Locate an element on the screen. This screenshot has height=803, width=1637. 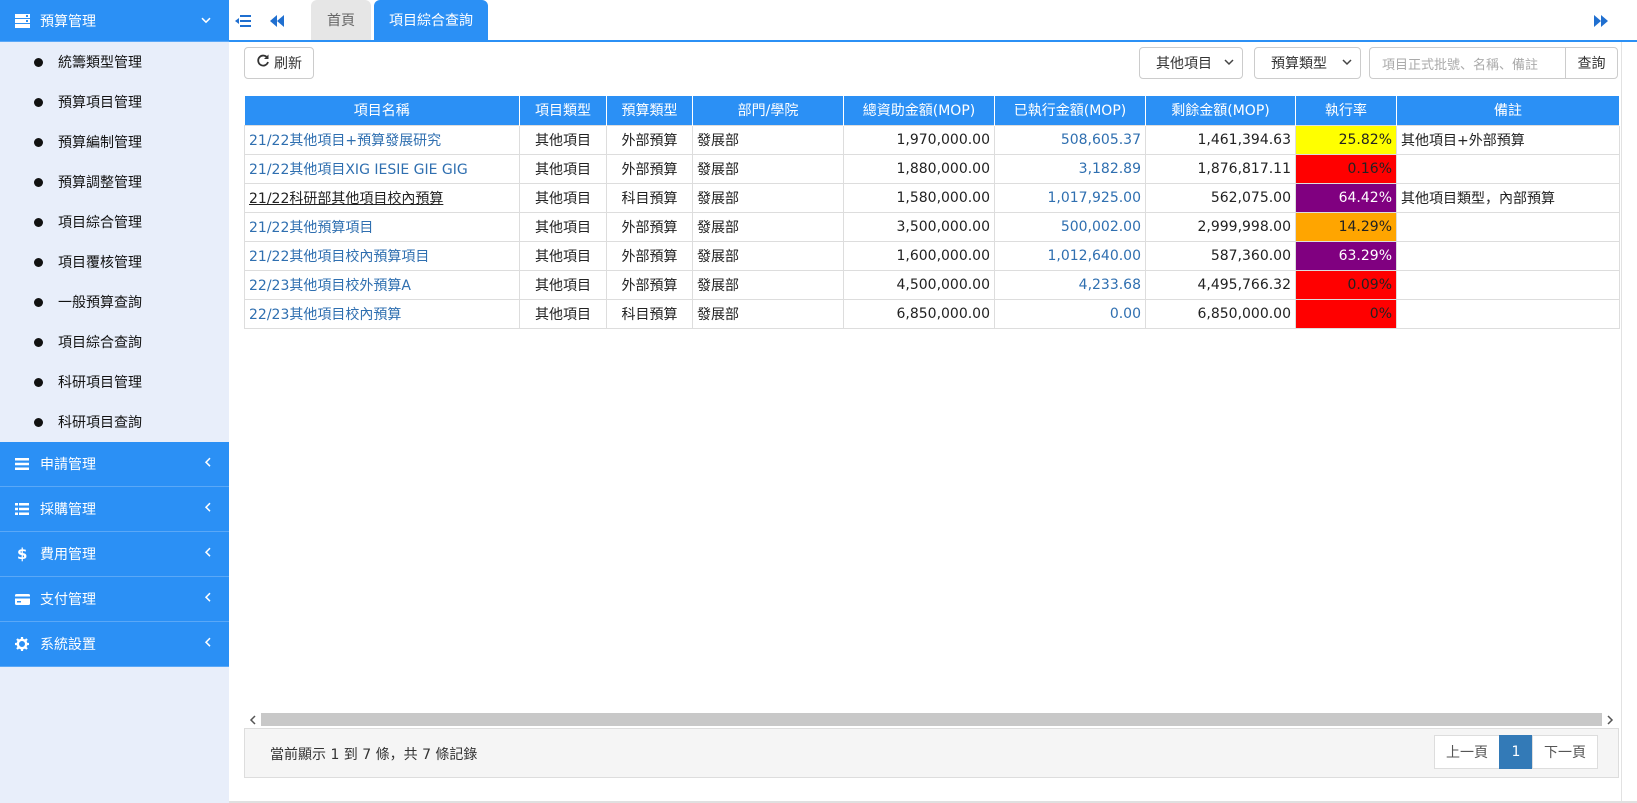
remaining-amount-cell: 562,075.00 is located at coordinates (1220, 197).